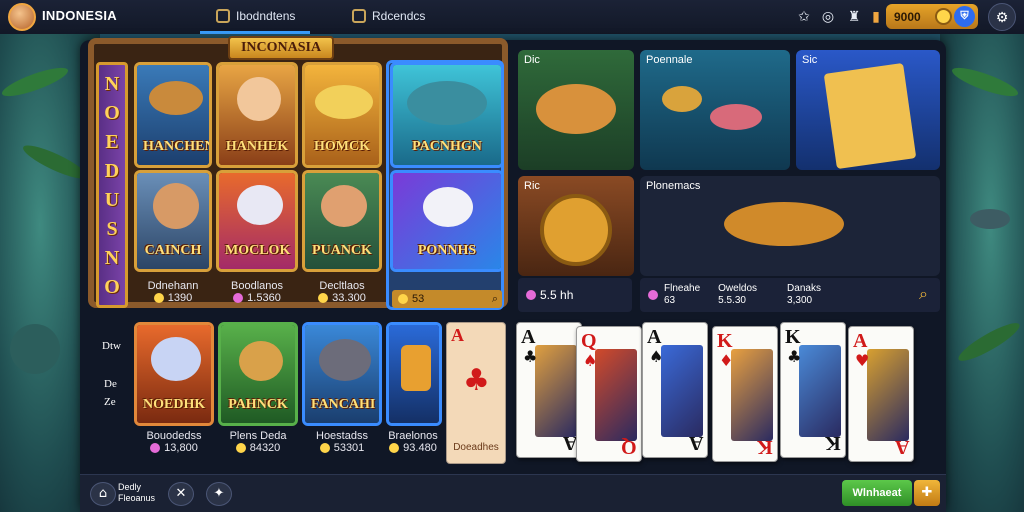  Describe the element at coordinates (238, 298) in the screenshot. I see `gem-icon` at that location.